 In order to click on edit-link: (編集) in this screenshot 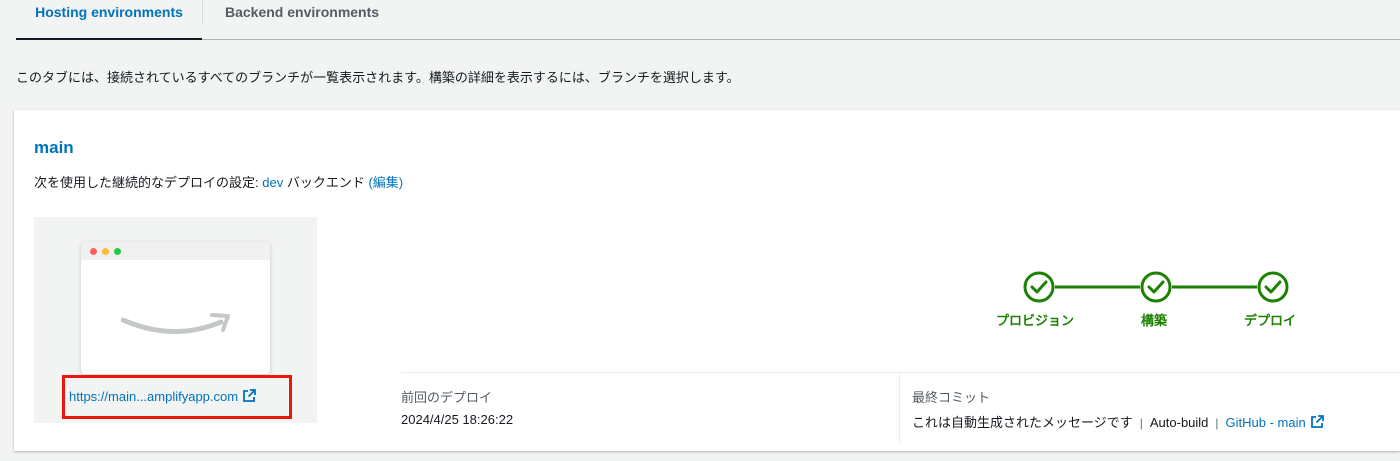, I will do `click(385, 182)`.